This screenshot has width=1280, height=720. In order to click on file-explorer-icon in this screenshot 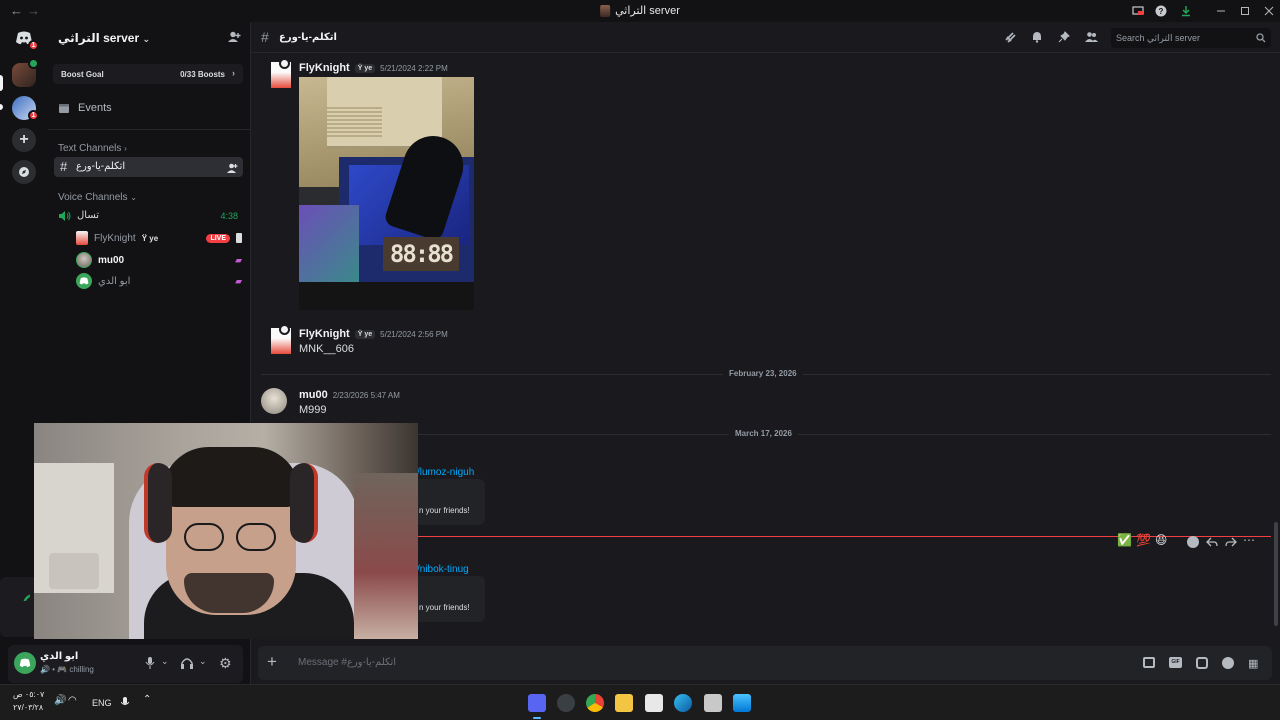, I will do `click(624, 703)`.